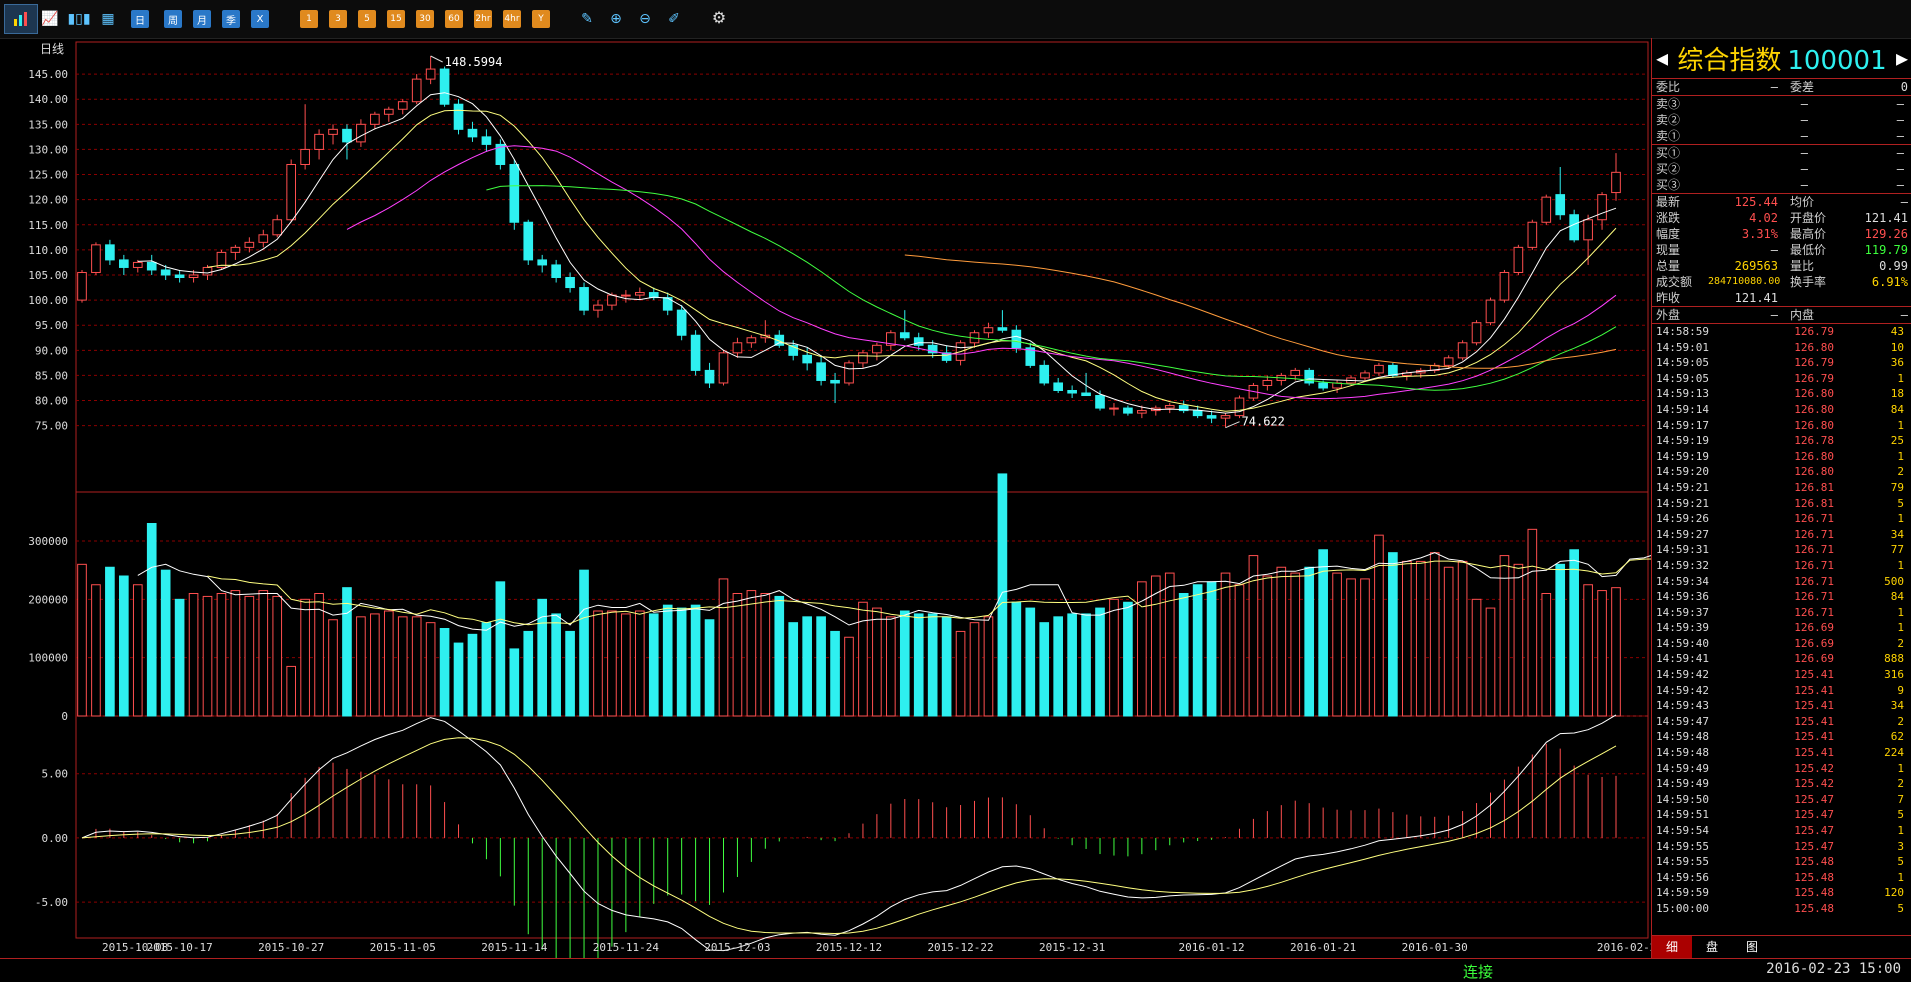  What do you see at coordinates (396, 19) in the screenshot?
I see `period-button-12: 15` at bounding box center [396, 19].